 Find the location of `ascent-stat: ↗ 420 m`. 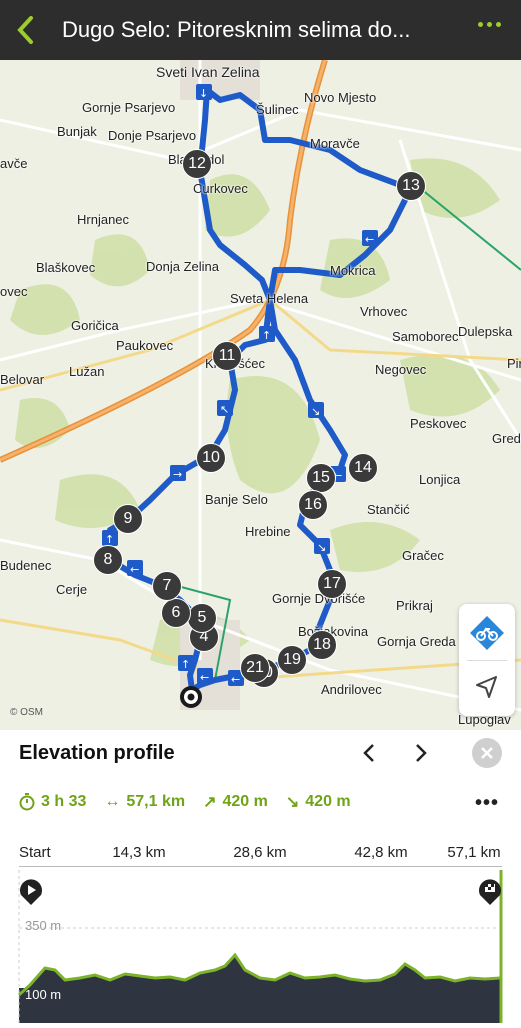

ascent-stat: ↗ 420 m is located at coordinates (235, 802).